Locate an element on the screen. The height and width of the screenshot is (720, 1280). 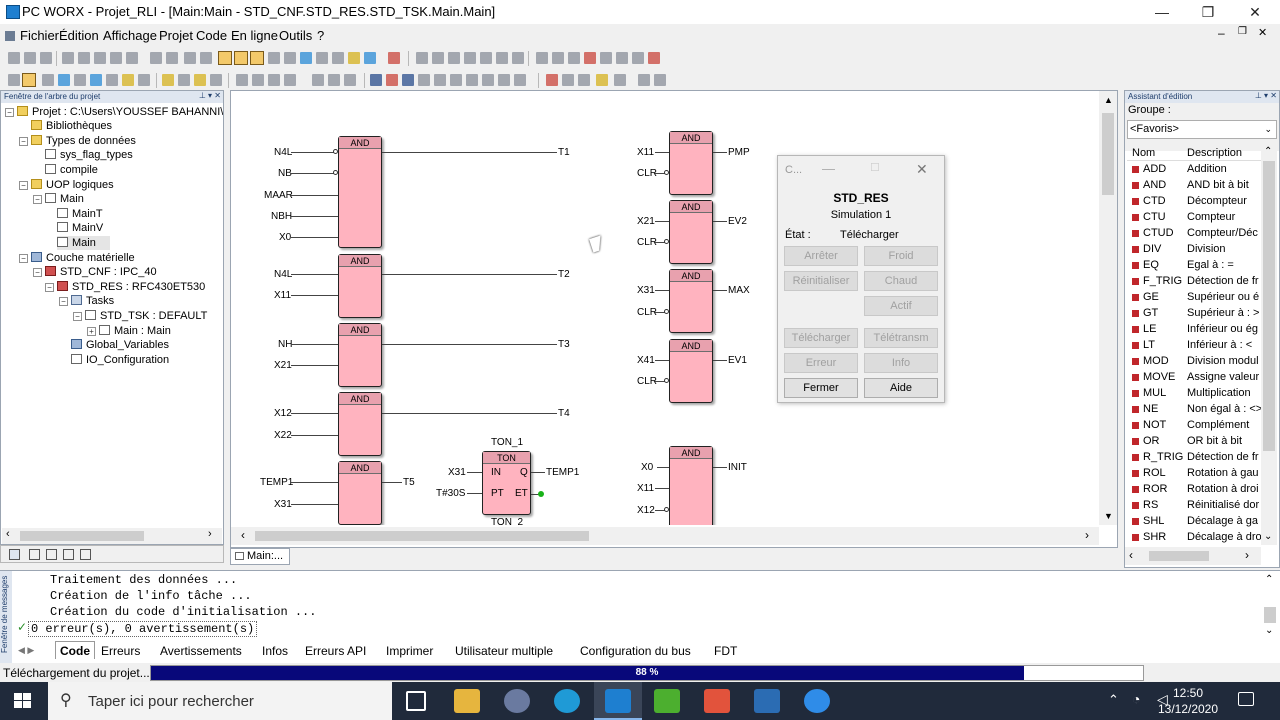
tree-item-compile: compile is located at coordinates (71, 170).